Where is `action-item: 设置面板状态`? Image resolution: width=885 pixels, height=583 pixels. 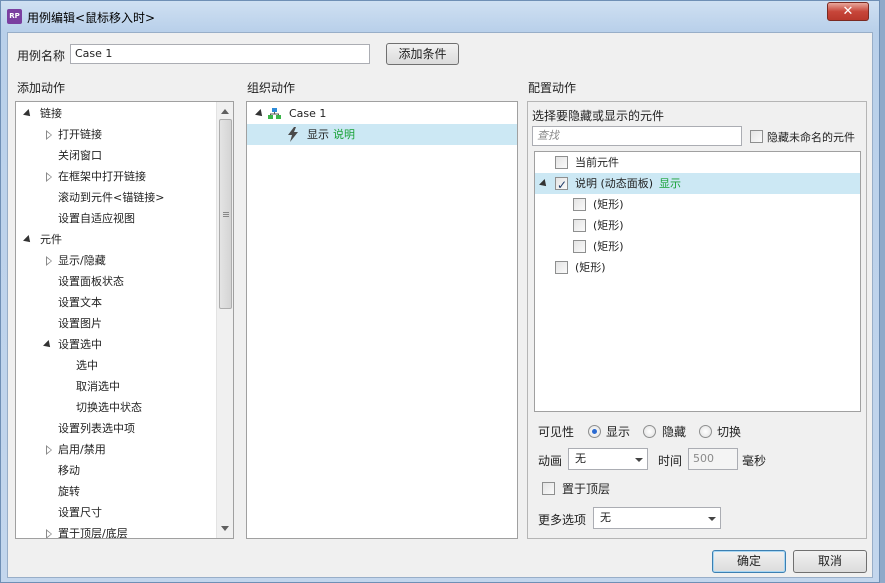 action-item: 设置面板状态 is located at coordinates (116, 281).